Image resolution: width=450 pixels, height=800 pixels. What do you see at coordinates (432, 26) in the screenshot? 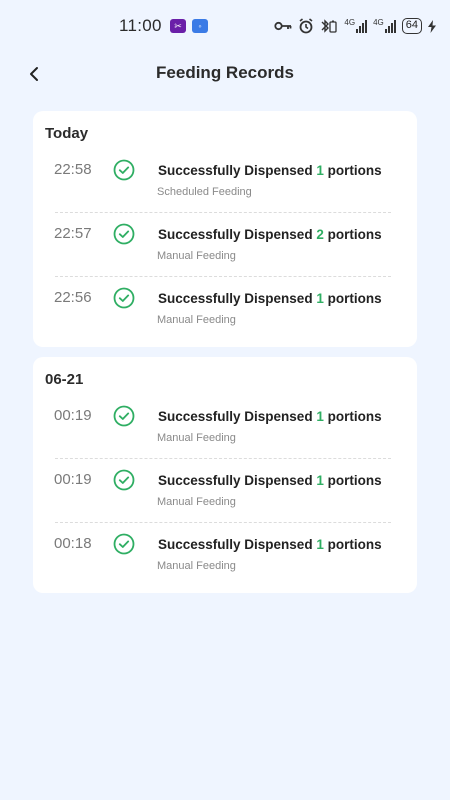
I see `charging-icon` at bounding box center [432, 26].